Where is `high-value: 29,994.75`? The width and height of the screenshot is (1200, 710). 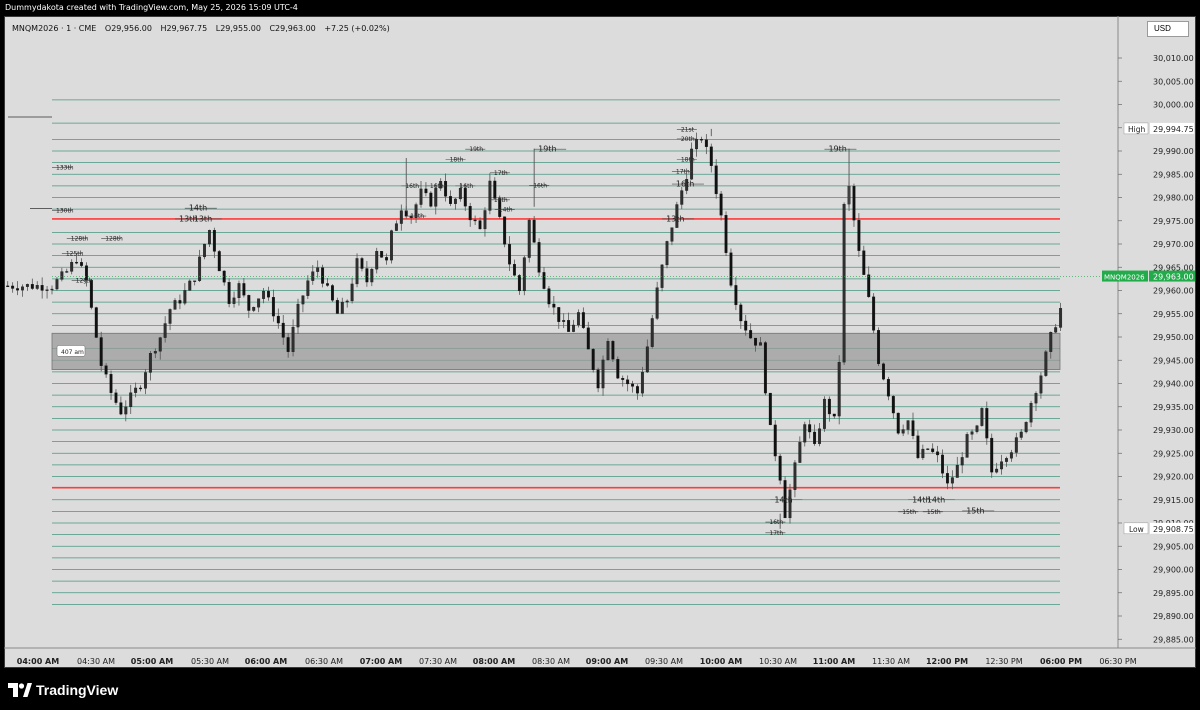 high-value: 29,994.75 is located at coordinates (1173, 129).